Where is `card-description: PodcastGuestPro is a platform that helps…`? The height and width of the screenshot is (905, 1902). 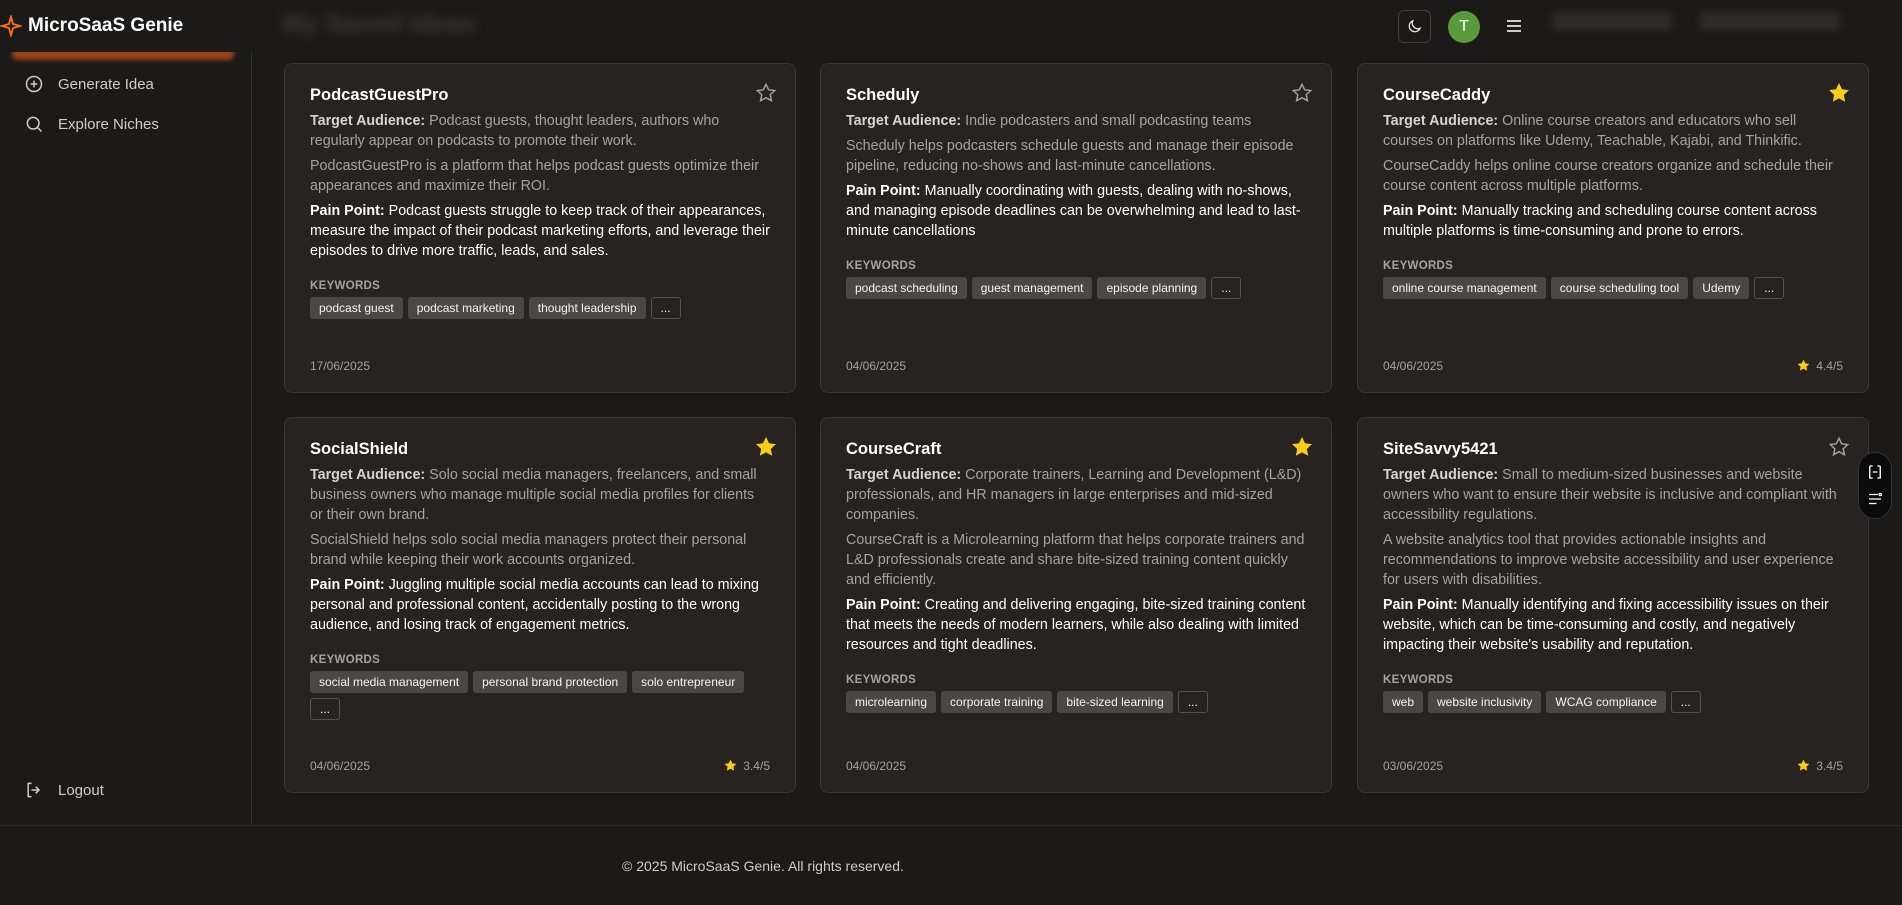
card-description: PodcastGuestPro is a platform that helps… is located at coordinates (534, 176).